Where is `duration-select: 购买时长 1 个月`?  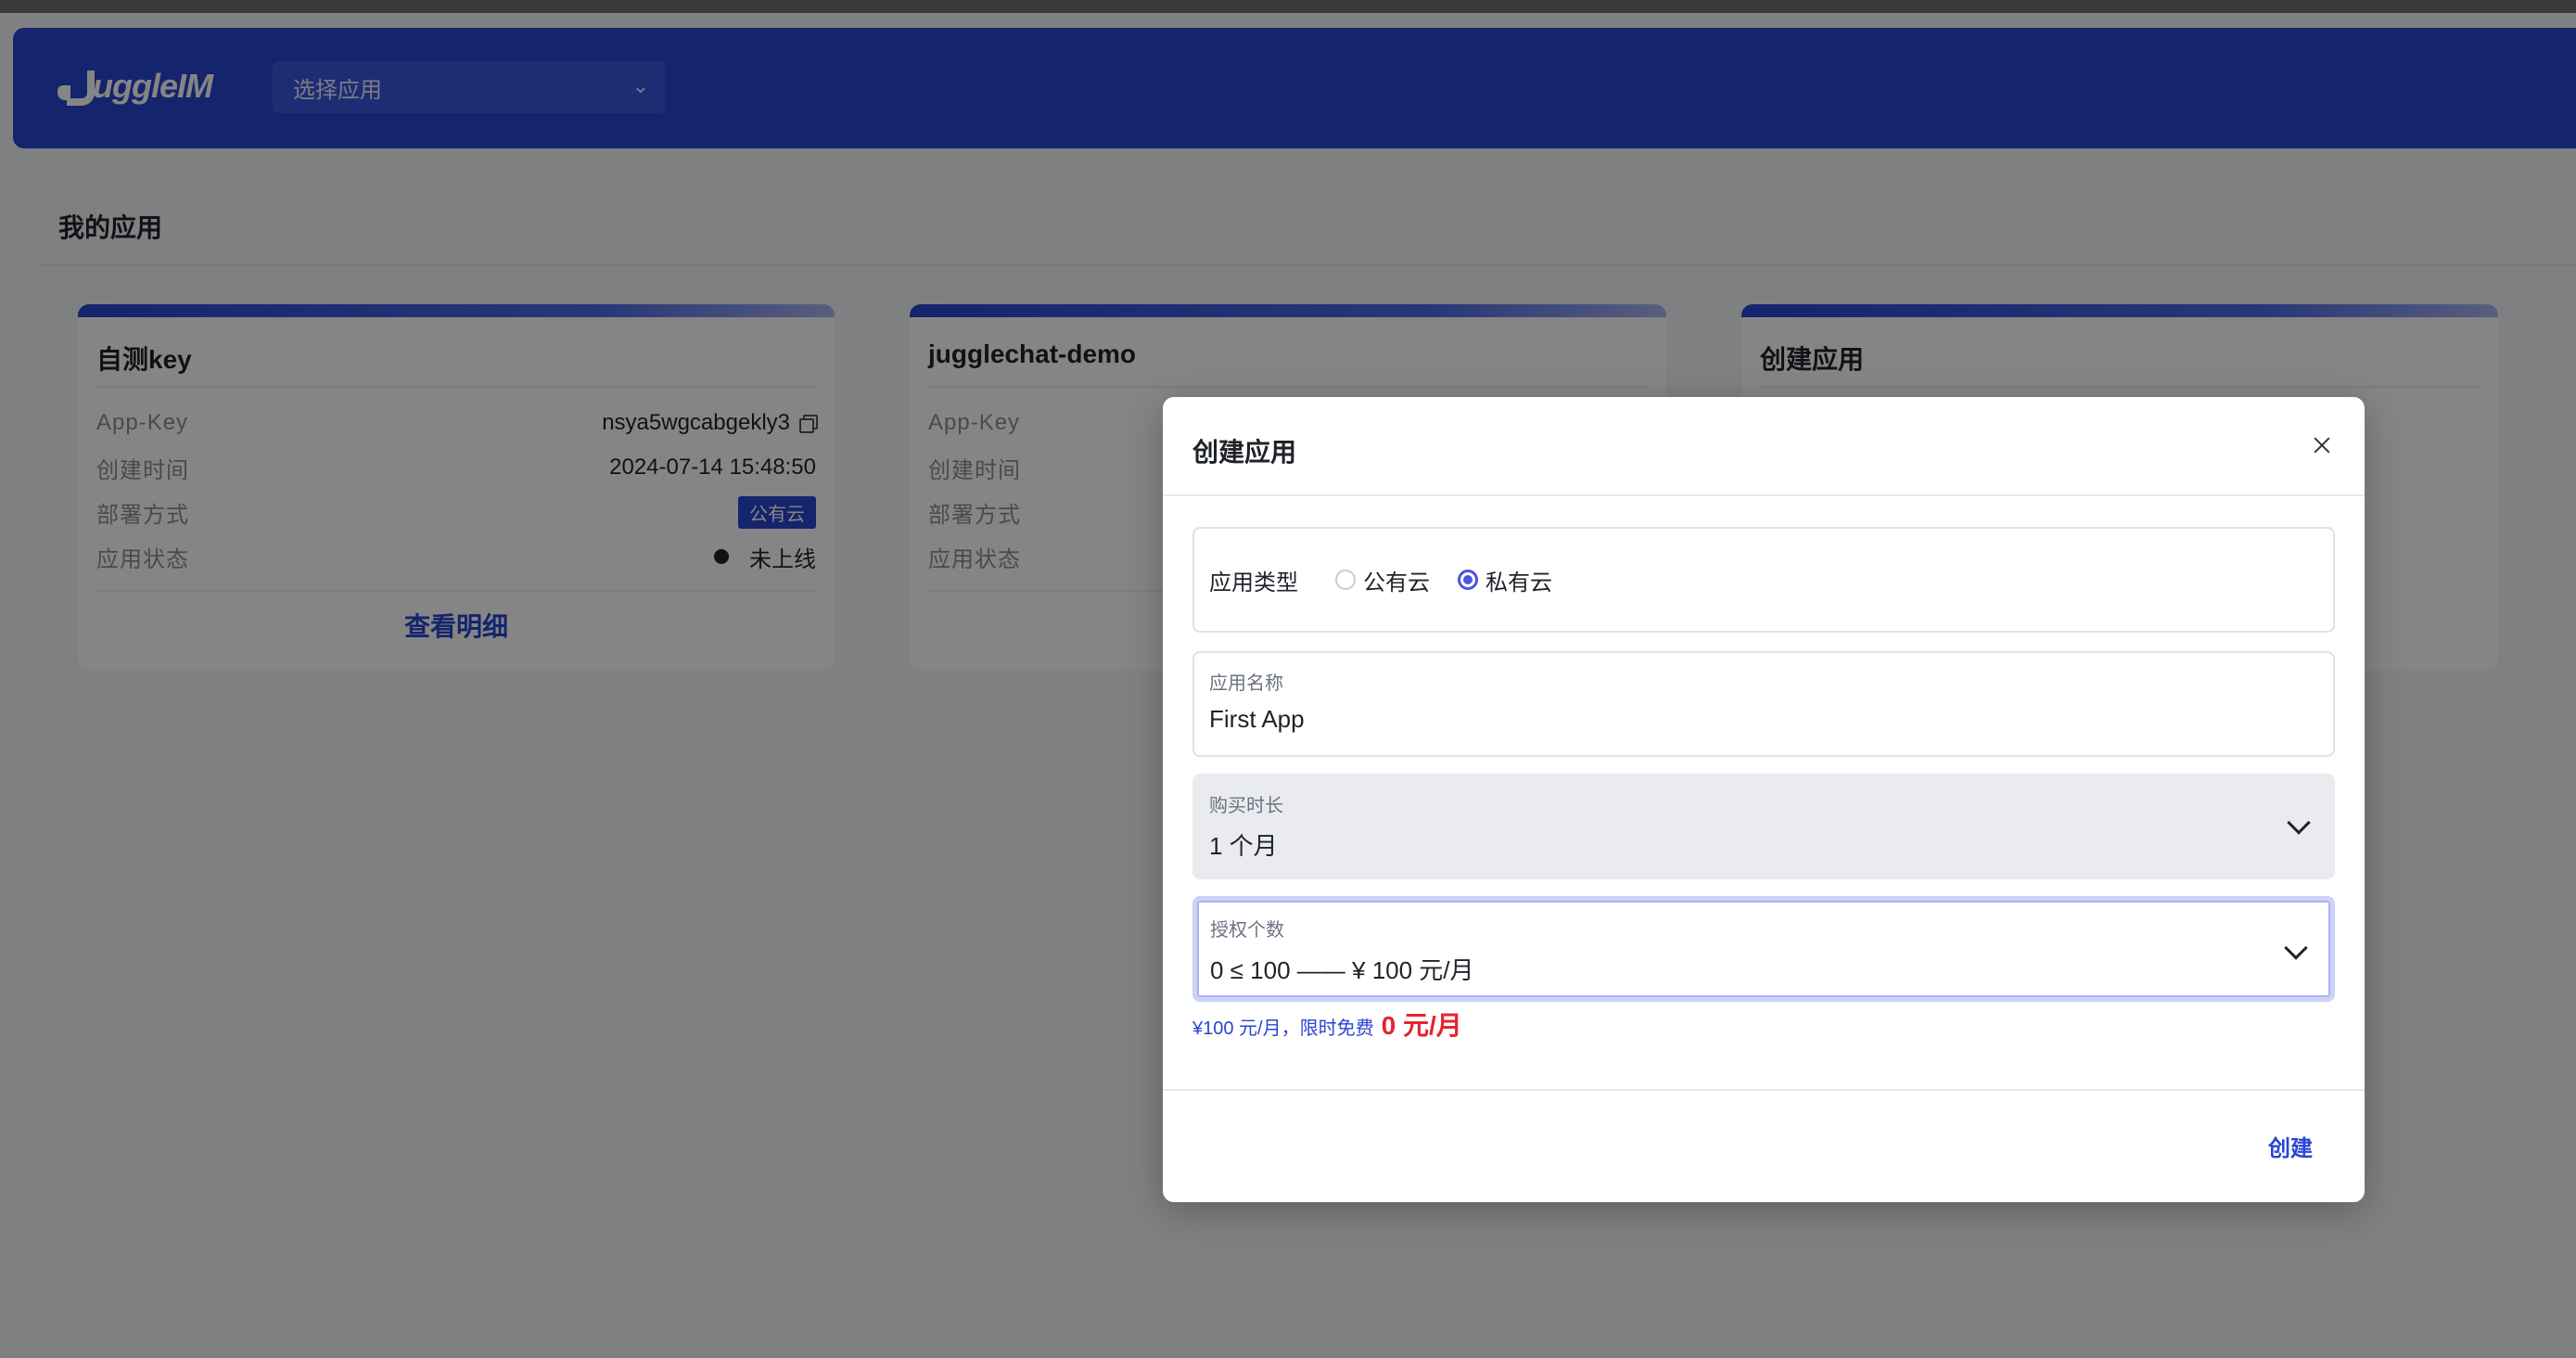 duration-select: 购买时长 1 个月 is located at coordinates (1763, 826).